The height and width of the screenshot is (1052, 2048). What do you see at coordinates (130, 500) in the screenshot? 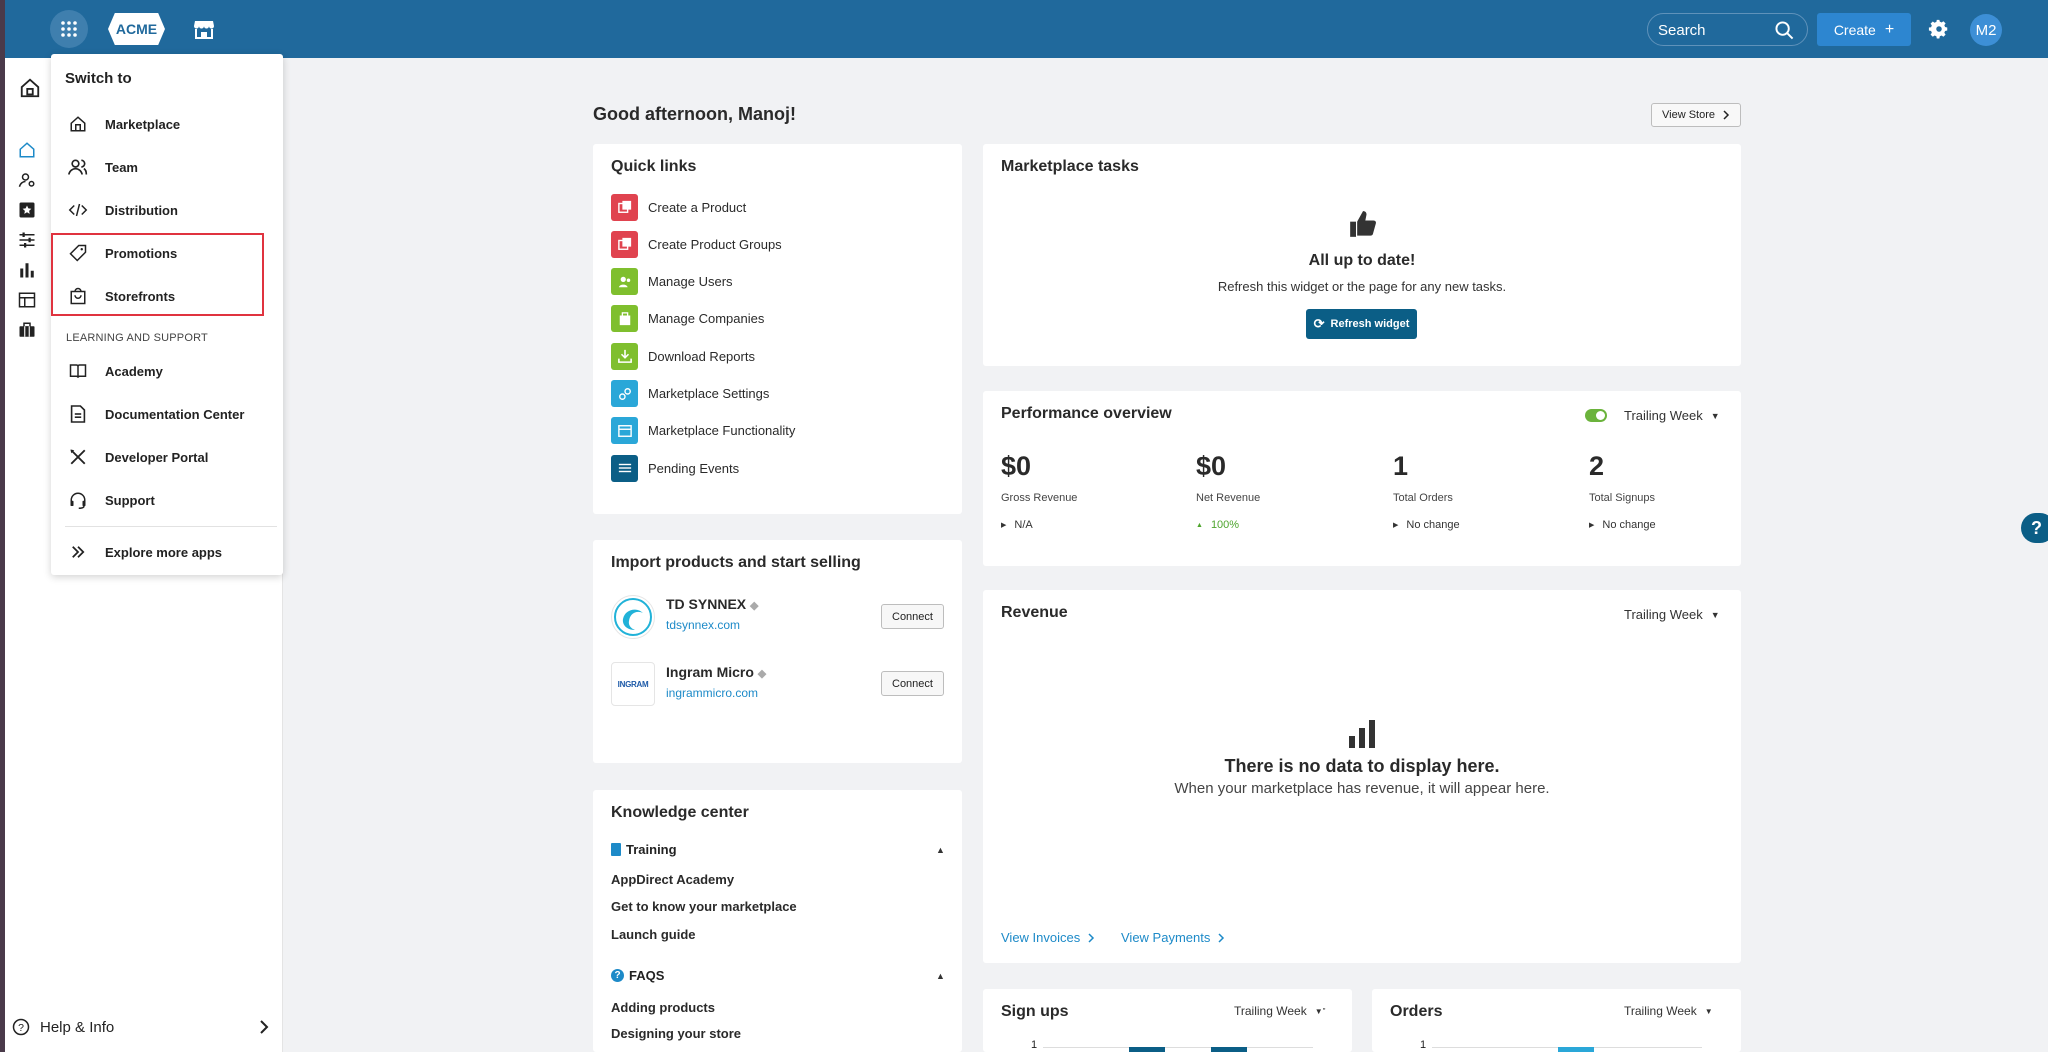
I see `switch-item-label: Support` at bounding box center [130, 500].